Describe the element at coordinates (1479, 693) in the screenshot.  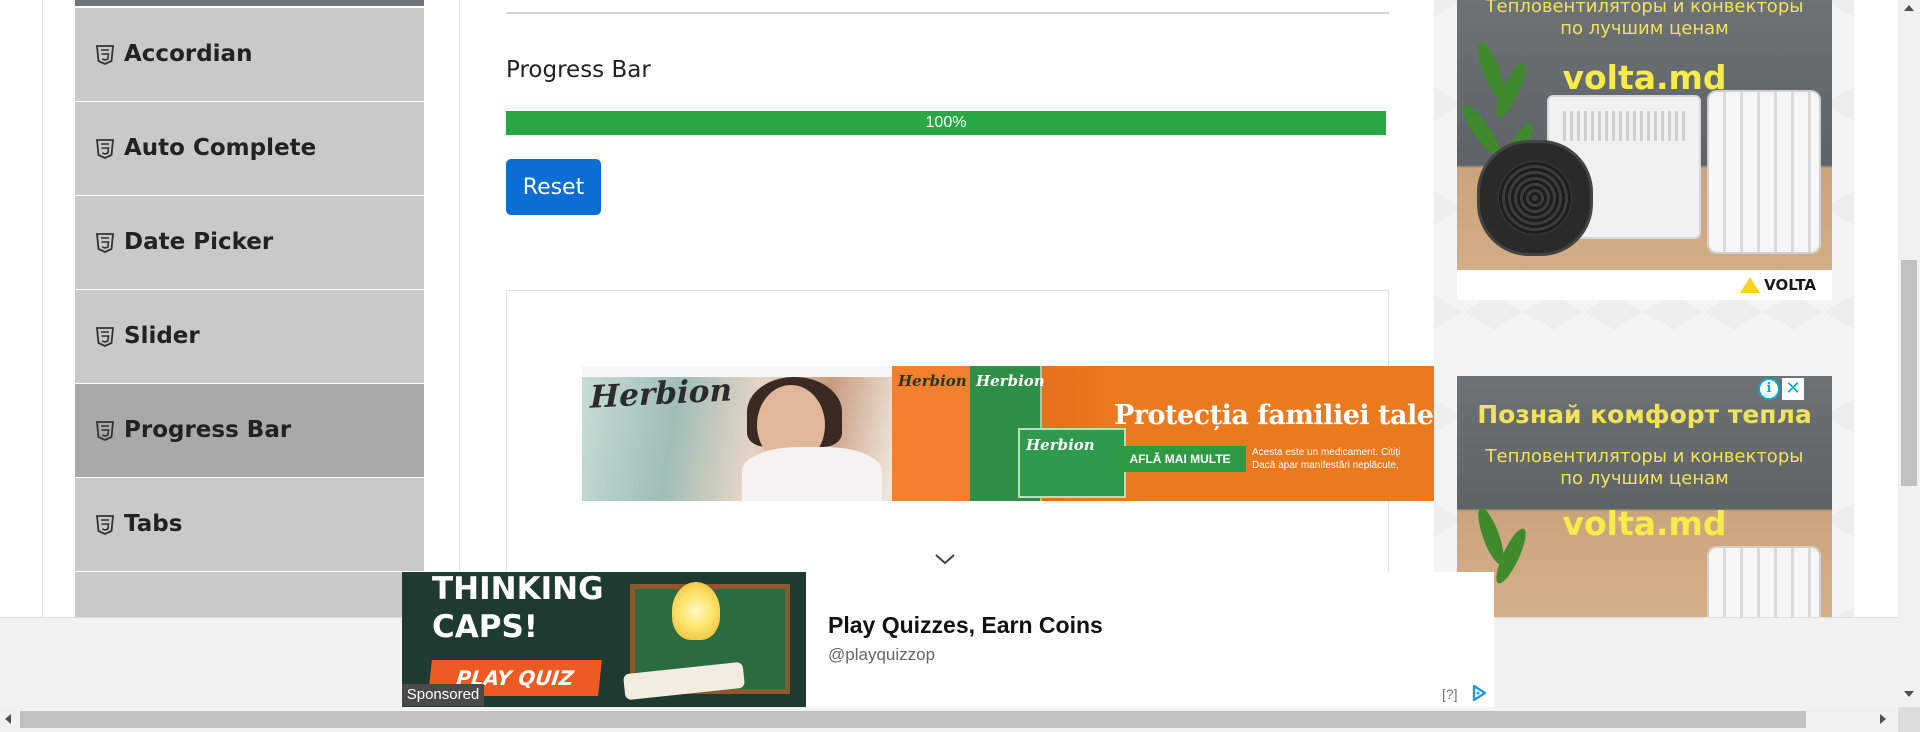
I see `adchoices-icon` at that location.